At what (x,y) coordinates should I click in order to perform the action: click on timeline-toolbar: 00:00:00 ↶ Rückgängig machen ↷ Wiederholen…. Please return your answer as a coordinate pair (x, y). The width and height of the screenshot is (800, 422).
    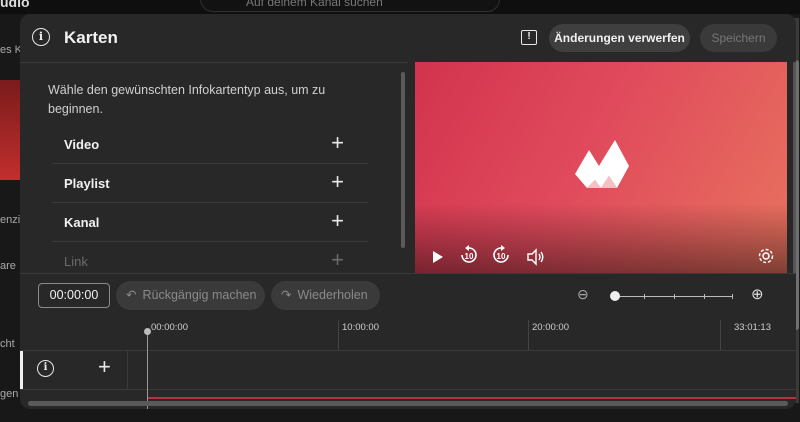
    Looking at the image, I should click on (408, 295).